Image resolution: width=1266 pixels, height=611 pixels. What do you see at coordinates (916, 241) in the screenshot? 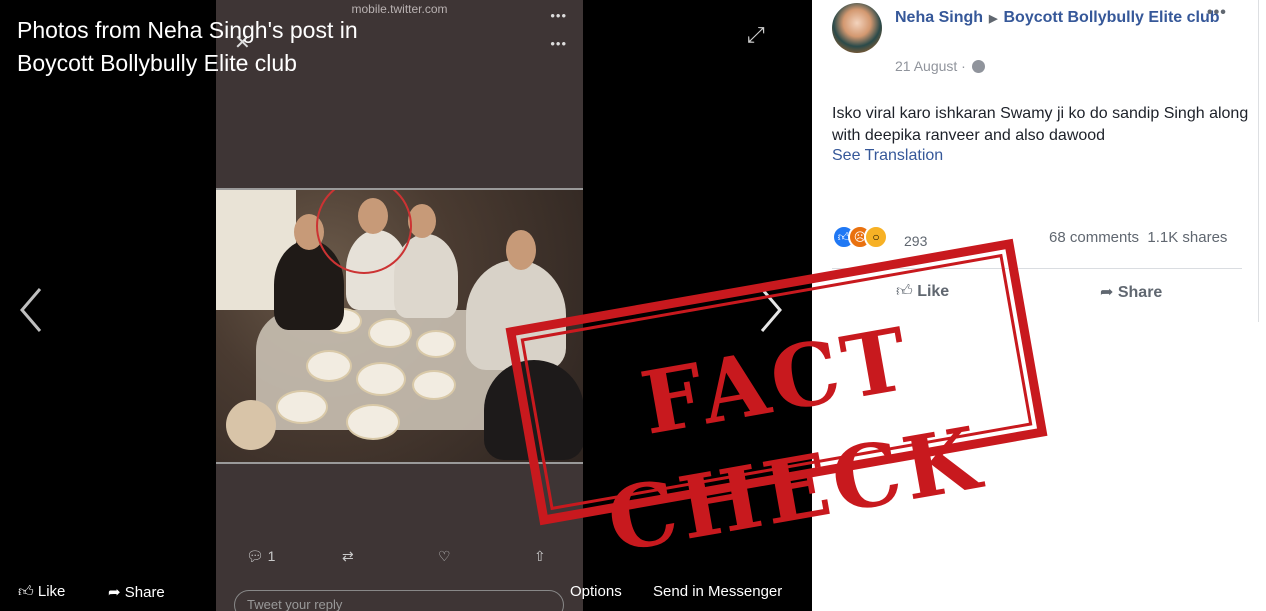
I see `reaction-count: 293` at bounding box center [916, 241].